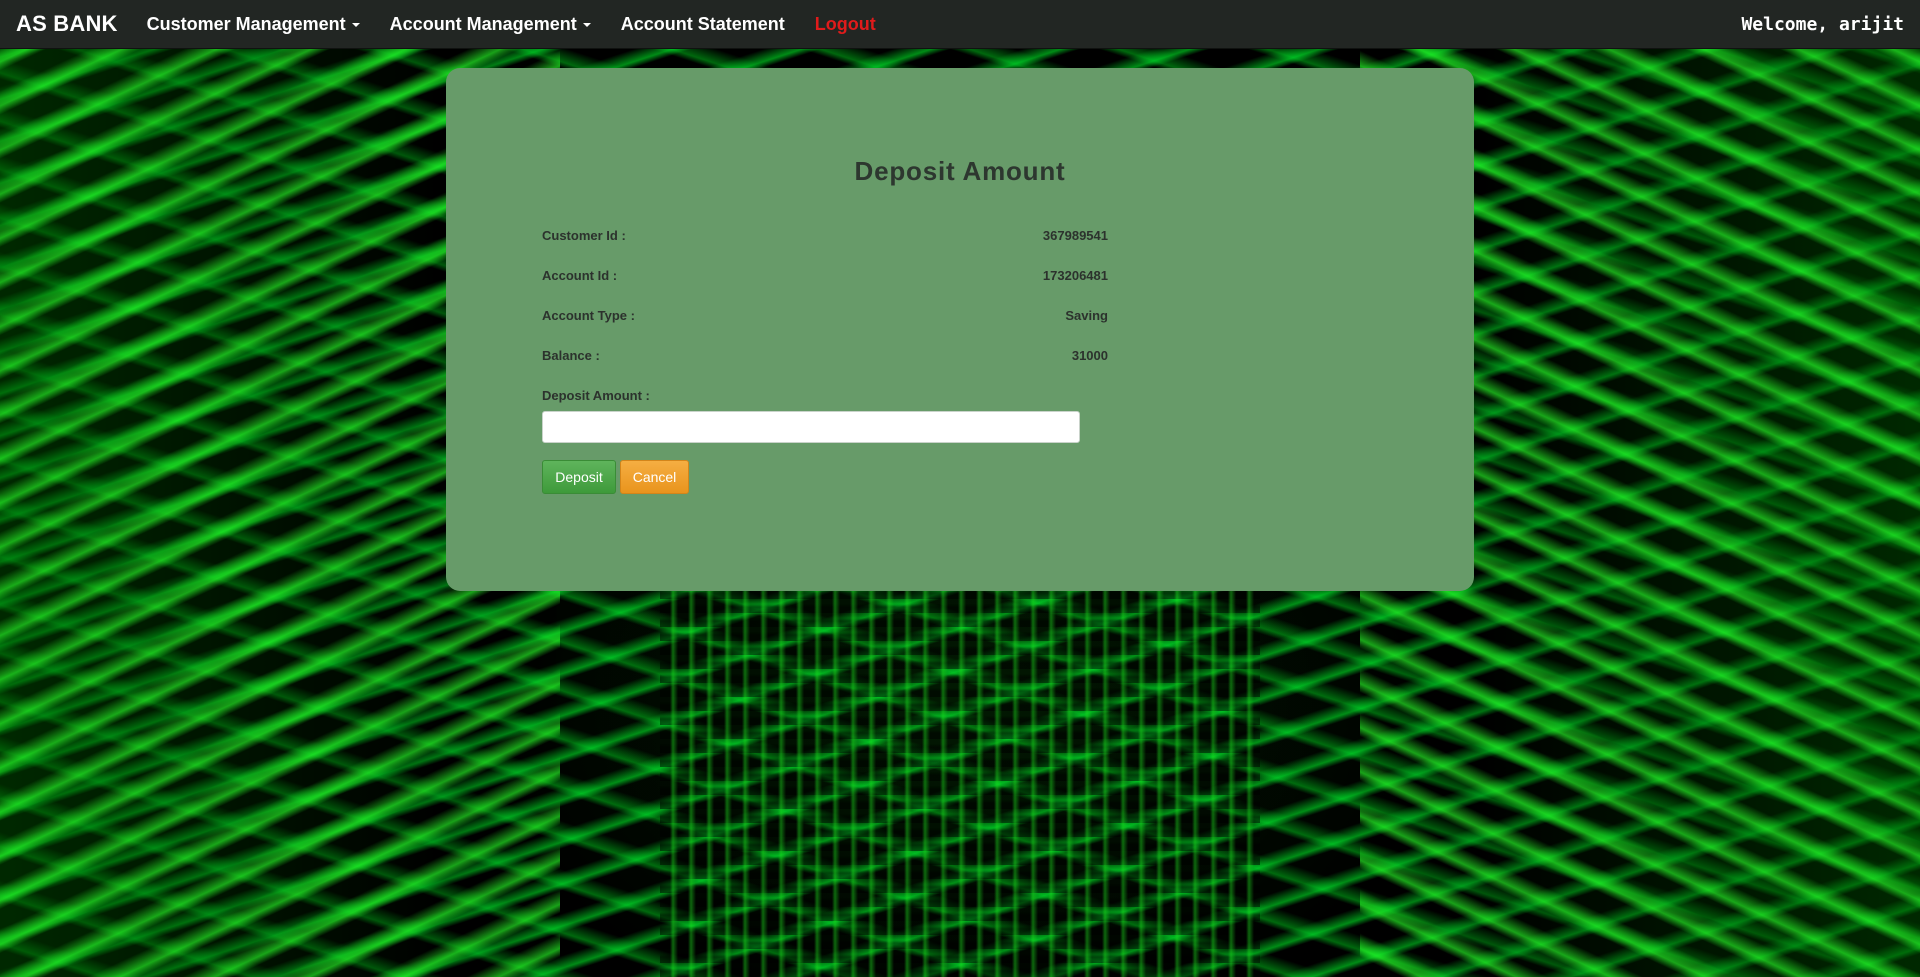  Describe the element at coordinates (67, 24) in the screenshot. I see `brand-logo: AS BANK` at that location.